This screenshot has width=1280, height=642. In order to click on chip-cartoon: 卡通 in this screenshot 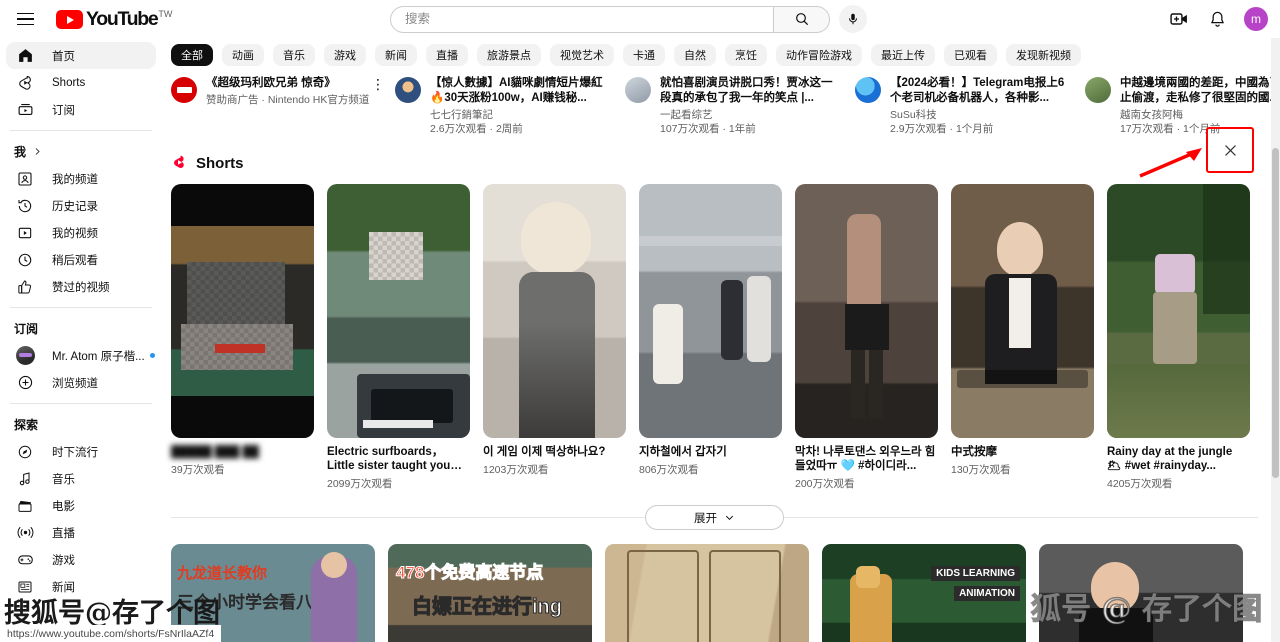, I will do `click(644, 55)`.